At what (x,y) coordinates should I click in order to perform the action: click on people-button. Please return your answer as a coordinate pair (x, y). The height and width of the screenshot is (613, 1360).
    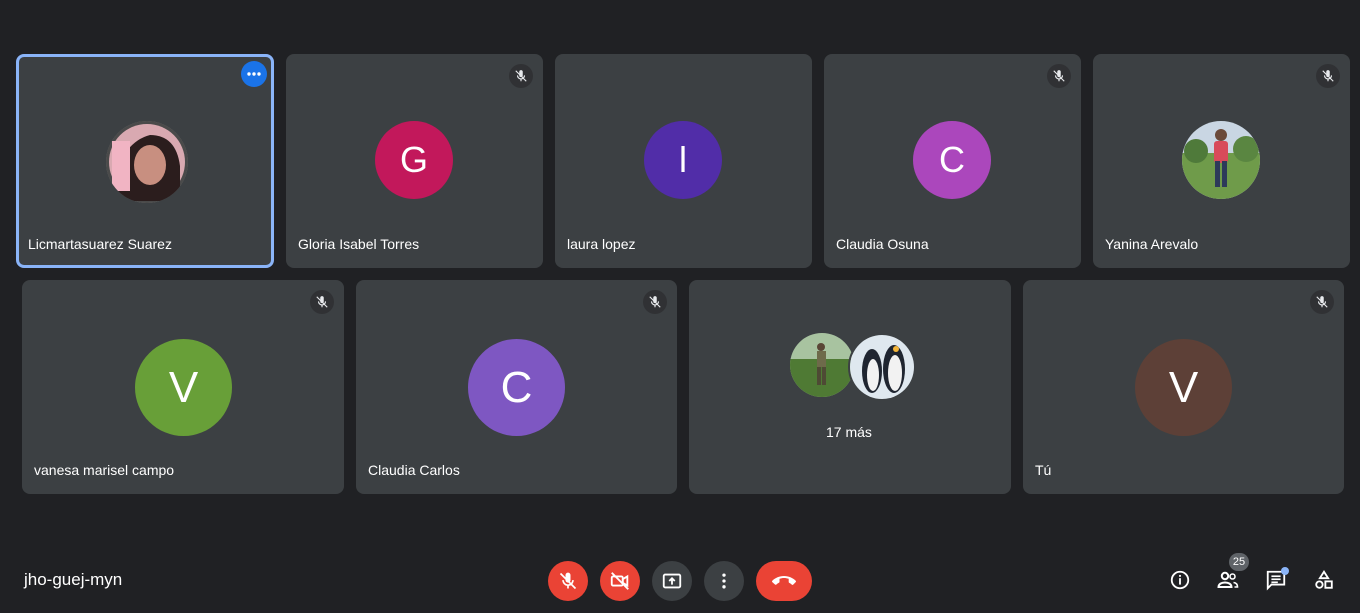
    Looking at the image, I should click on (1228, 580).